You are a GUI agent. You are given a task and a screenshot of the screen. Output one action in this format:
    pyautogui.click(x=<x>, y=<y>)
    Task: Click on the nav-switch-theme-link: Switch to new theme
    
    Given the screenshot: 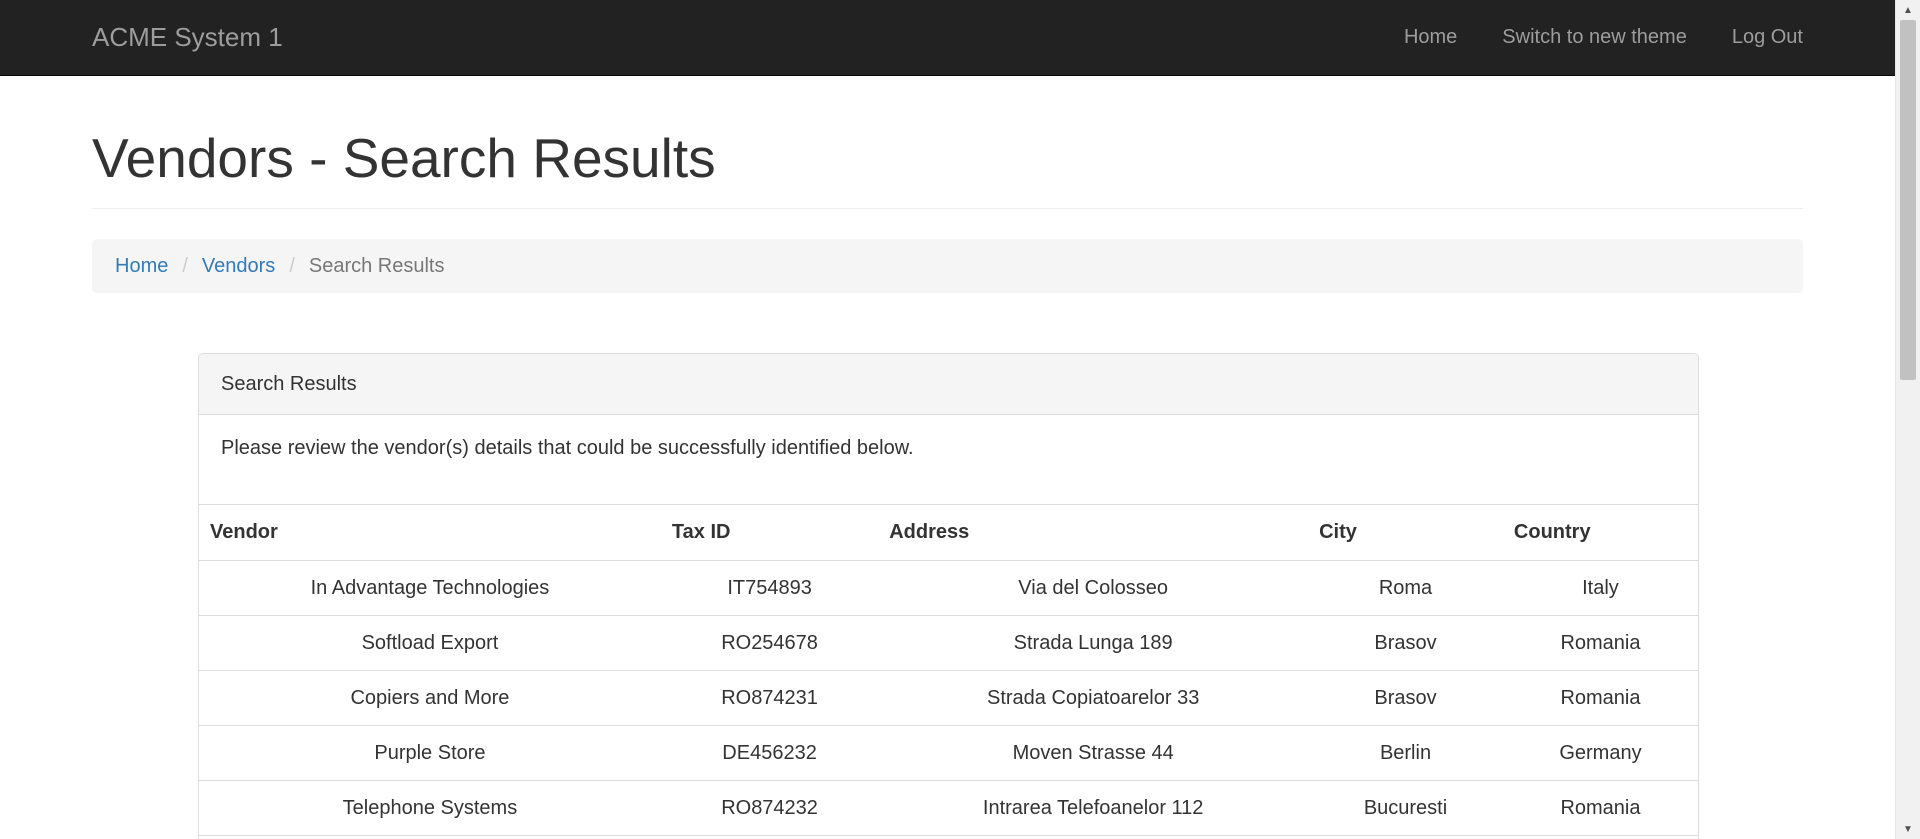 What is the action you would take?
    pyautogui.click(x=1594, y=37)
    